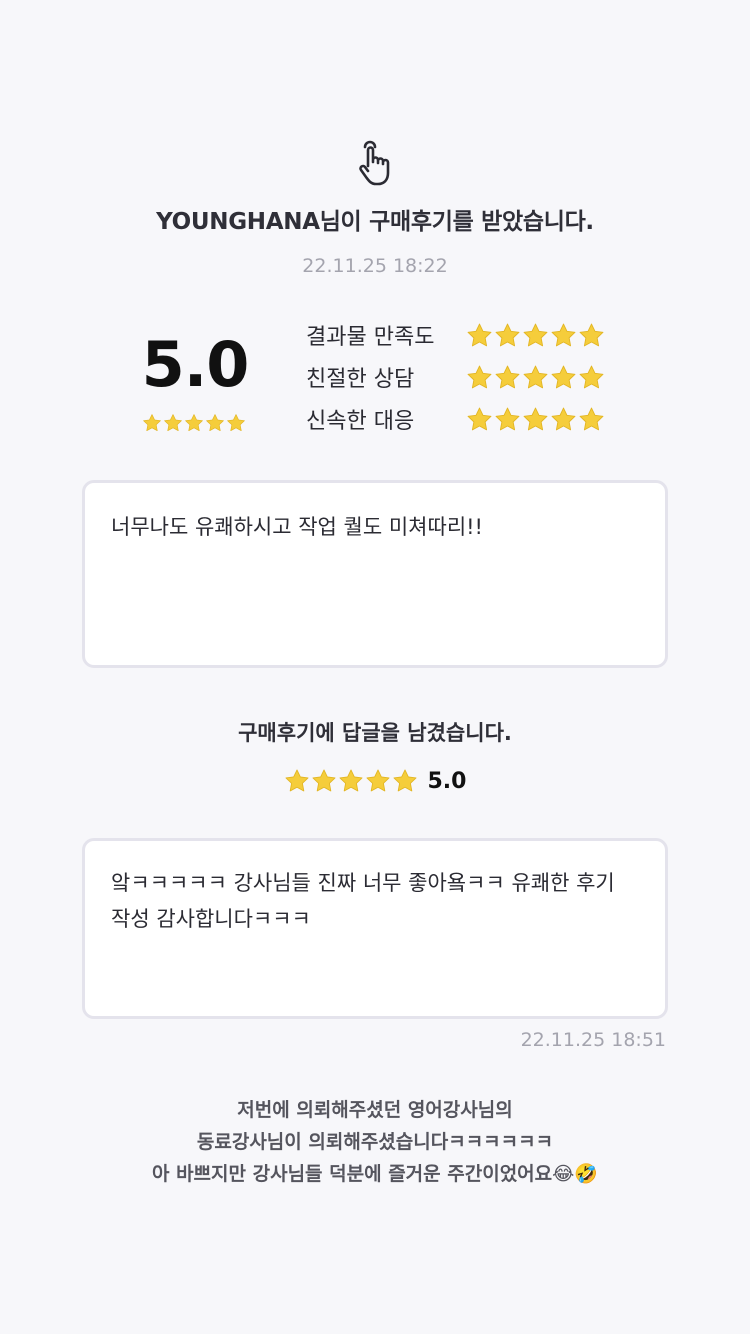 This screenshot has height=1334, width=750. I want to click on rating-label: 신속한 대응, so click(360, 421).